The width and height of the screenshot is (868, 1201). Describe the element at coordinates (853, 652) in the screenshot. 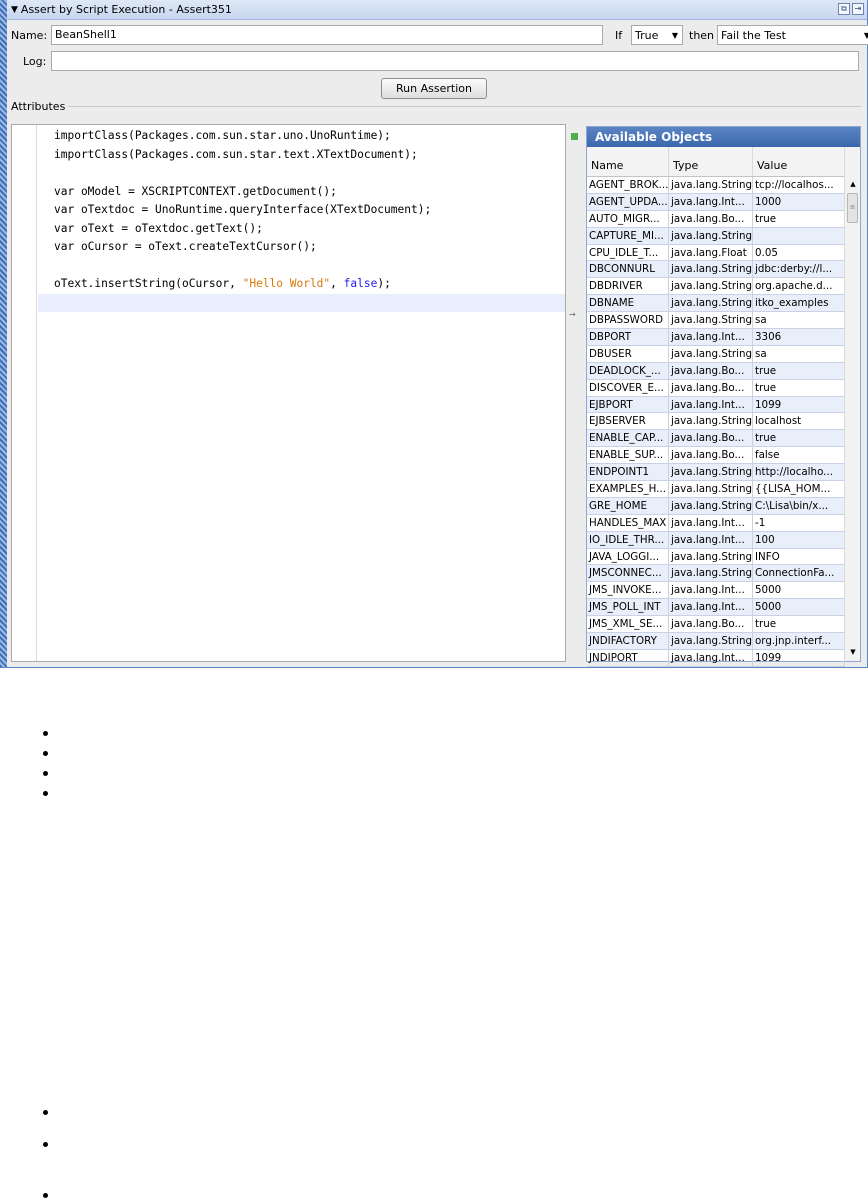

I see `scroll-down-icon: ▼` at that location.